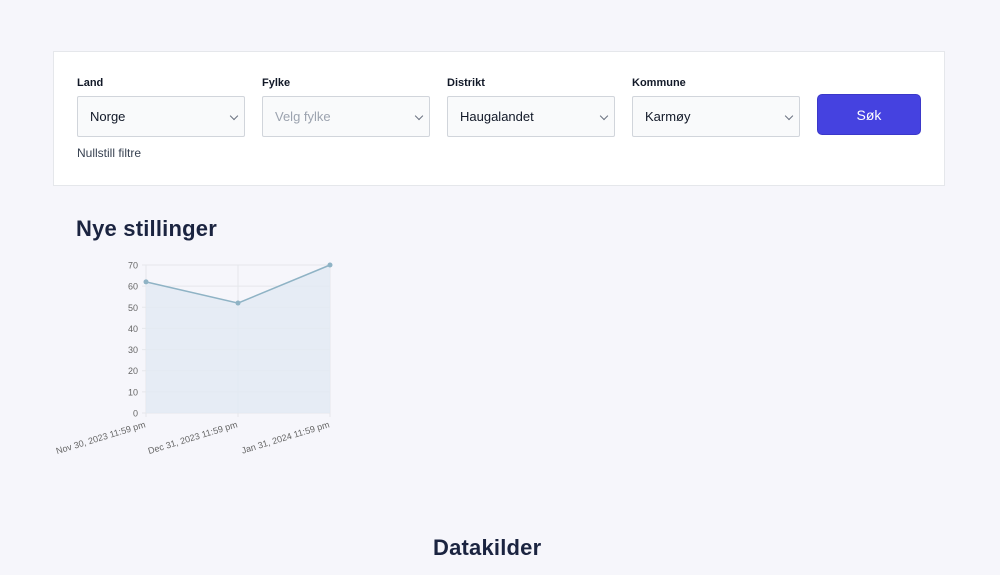  What do you see at coordinates (466, 83) in the screenshot?
I see `distrikt-label: Distrikt` at bounding box center [466, 83].